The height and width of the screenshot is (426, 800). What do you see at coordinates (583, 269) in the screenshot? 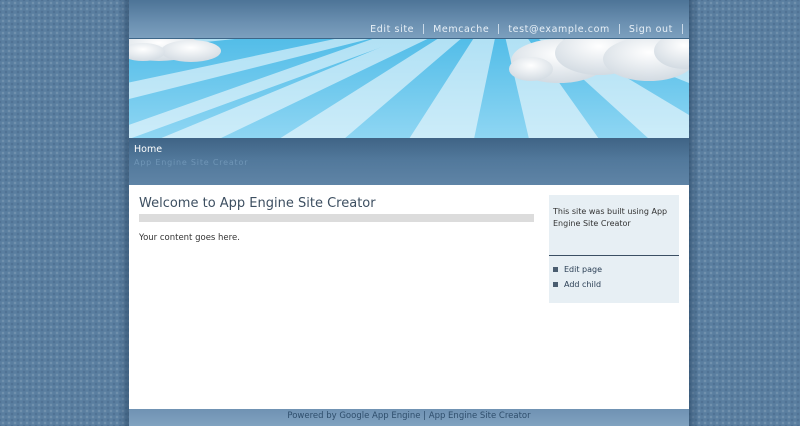
I see `edit-page-label: Edit page` at bounding box center [583, 269].